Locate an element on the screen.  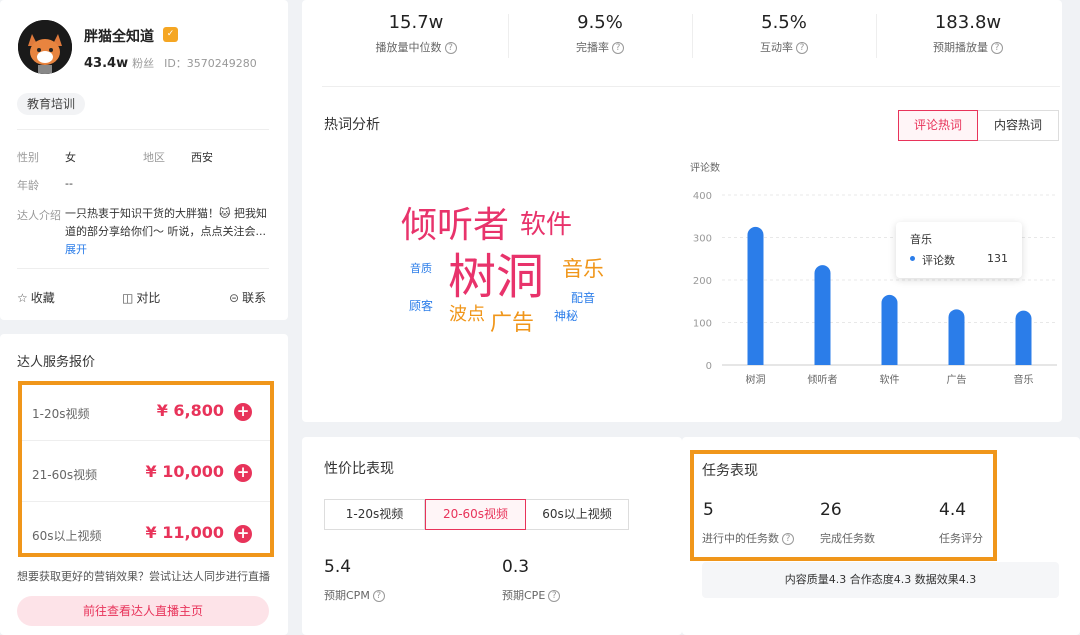
price-row: 21-60s视频 ¥ 10,000 + is located at coordinates (146, 474).